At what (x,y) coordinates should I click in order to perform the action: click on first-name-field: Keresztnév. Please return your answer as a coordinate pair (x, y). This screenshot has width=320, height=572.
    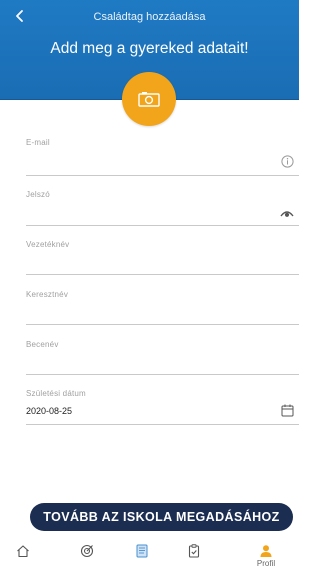
    Looking at the image, I should click on (162, 307).